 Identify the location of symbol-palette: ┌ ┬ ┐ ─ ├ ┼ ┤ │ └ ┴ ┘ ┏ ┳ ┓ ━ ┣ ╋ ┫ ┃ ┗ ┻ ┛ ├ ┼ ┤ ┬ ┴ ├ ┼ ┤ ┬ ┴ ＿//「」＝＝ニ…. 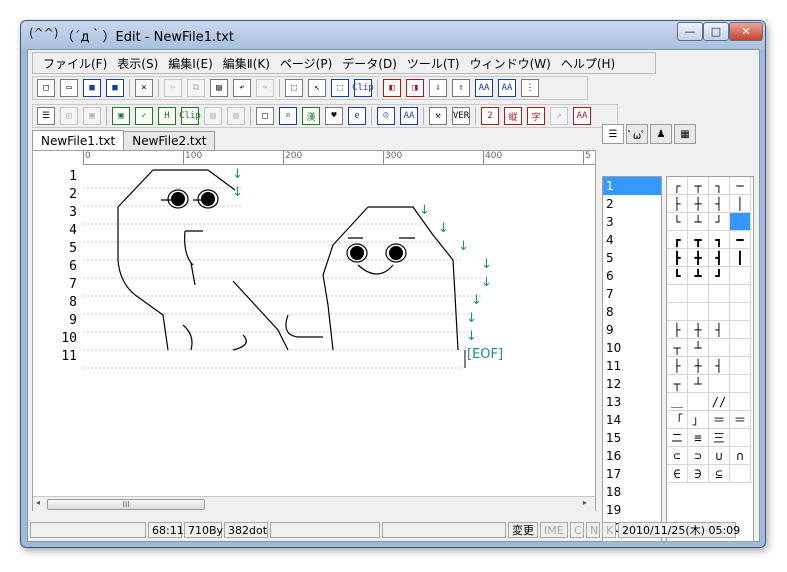
(710, 359).